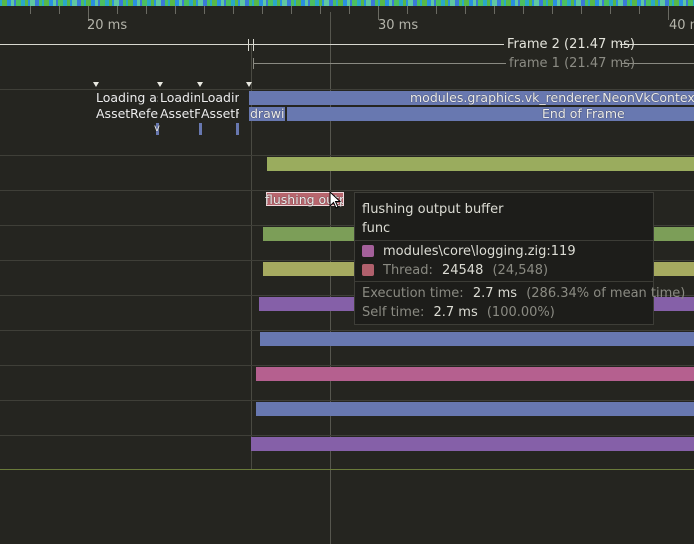  I want to click on tooltip-self-label: Self time:, so click(393, 312).